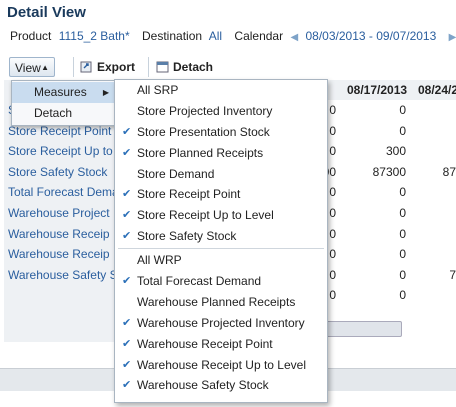  I want to click on measure-menu-label: Store Receipt Up to Level, so click(205, 215).